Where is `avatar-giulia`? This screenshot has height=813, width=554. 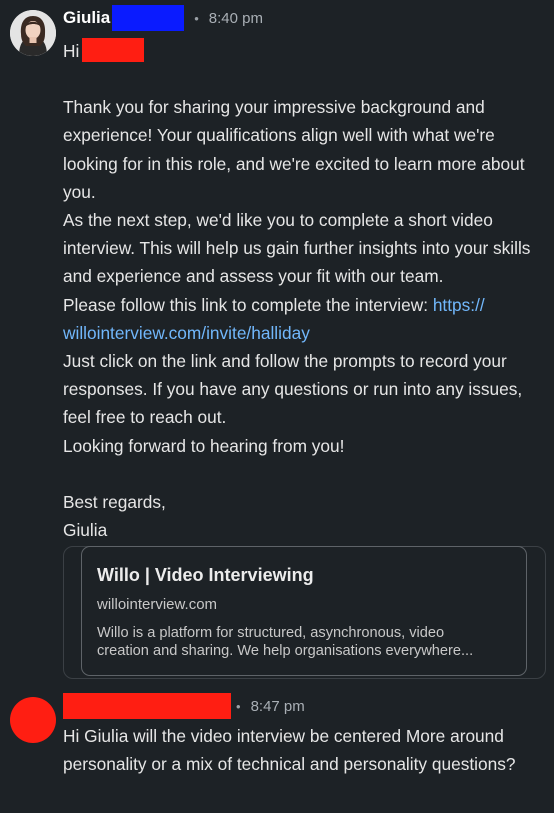
avatar-giulia is located at coordinates (33, 33).